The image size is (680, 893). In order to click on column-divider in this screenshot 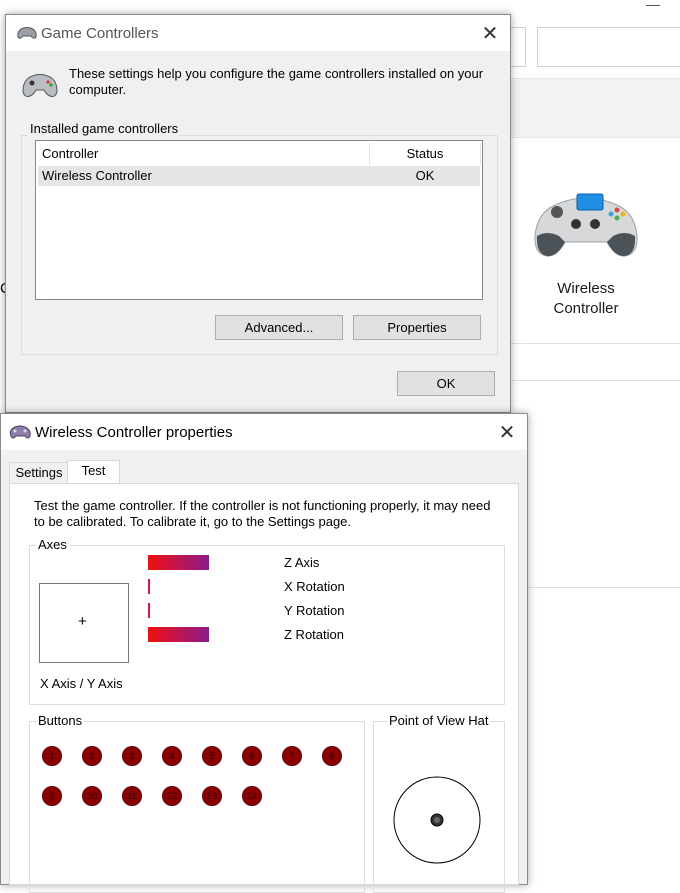, I will do `click(480, 154)`.